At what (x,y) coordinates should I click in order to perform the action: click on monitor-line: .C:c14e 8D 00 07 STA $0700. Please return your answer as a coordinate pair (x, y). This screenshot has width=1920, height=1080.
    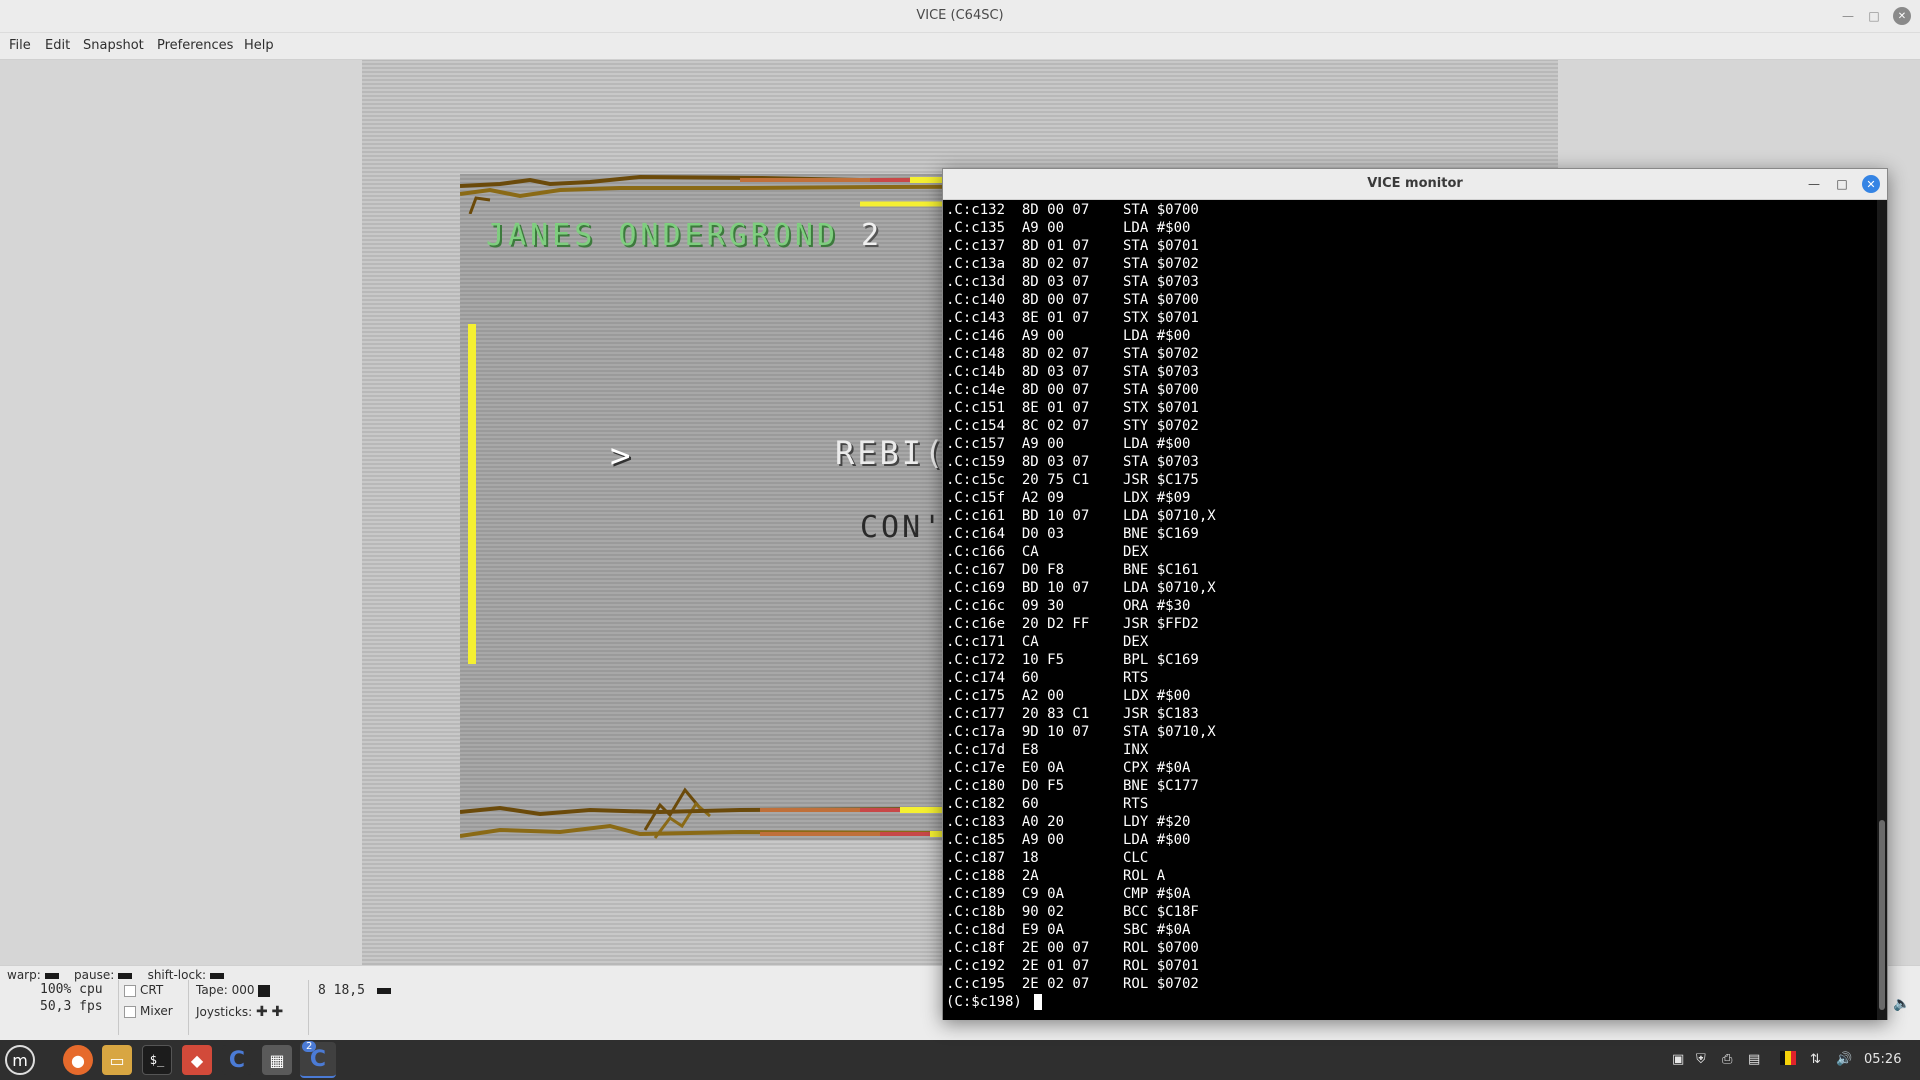
    Looking at the image, I should click on (1072, 390).